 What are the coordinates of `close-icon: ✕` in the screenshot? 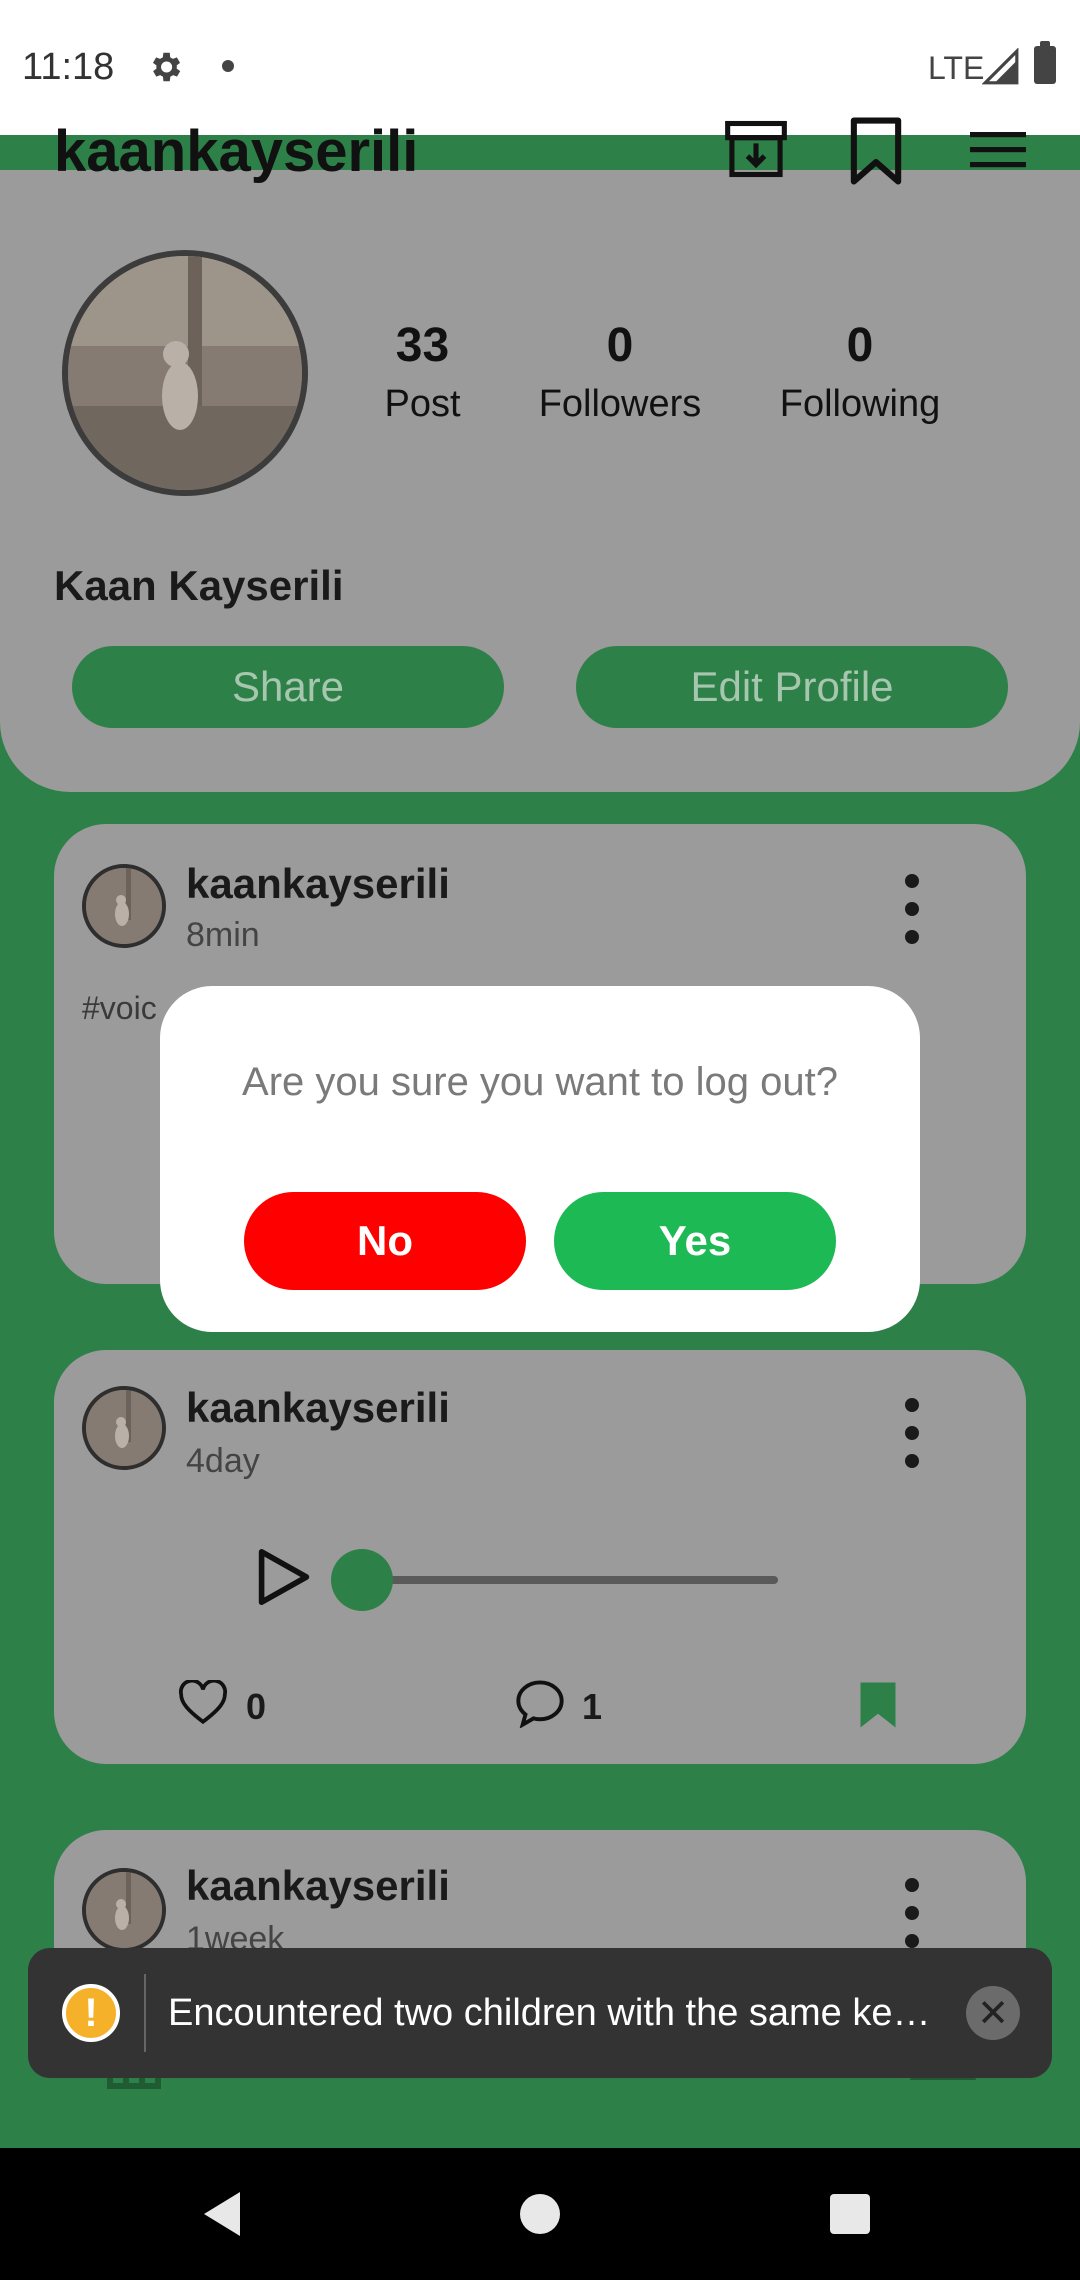 It's located at (993, 2013).